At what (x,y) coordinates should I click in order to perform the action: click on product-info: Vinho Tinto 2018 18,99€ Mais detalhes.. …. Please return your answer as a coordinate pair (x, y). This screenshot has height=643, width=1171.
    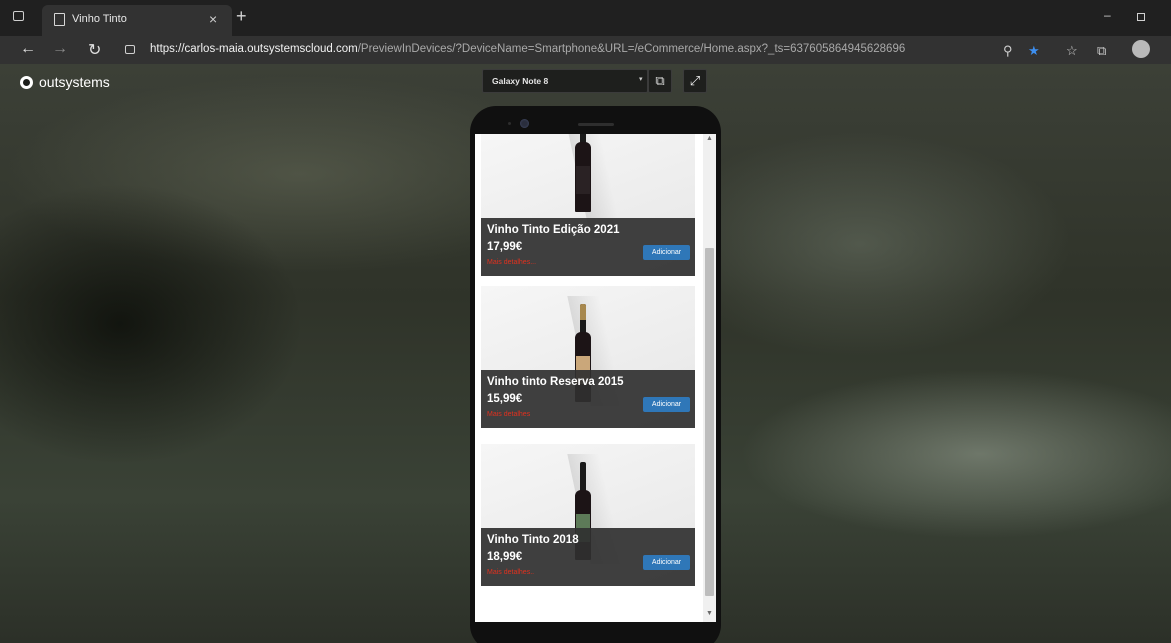
    Looking at the image, I should click on (588, 557).